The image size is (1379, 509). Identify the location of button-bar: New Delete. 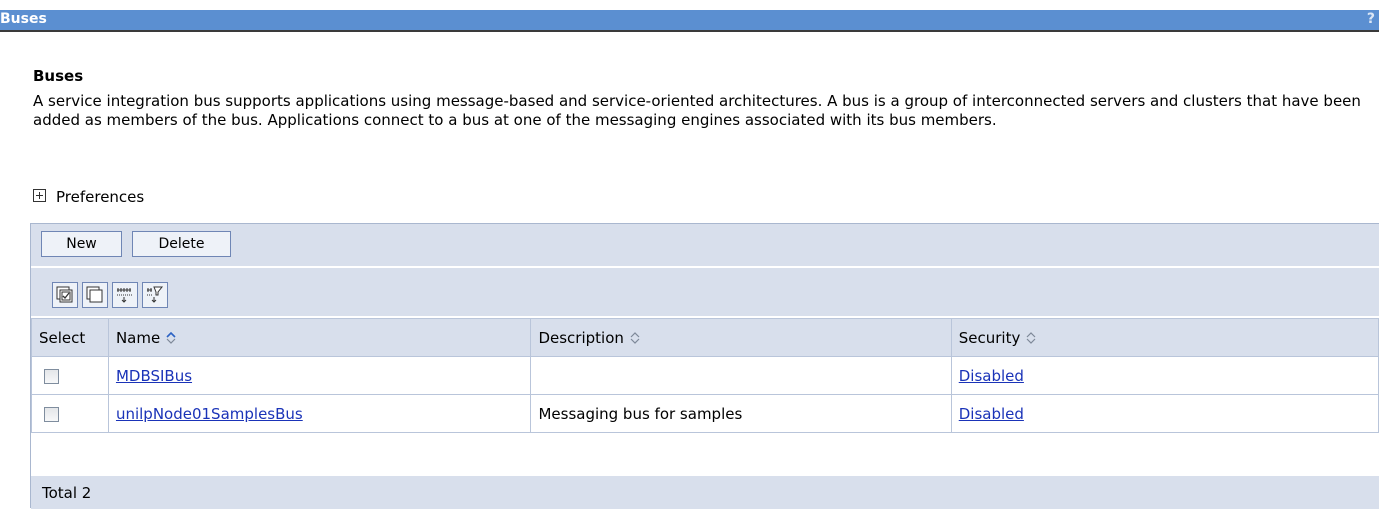
(705, 246).